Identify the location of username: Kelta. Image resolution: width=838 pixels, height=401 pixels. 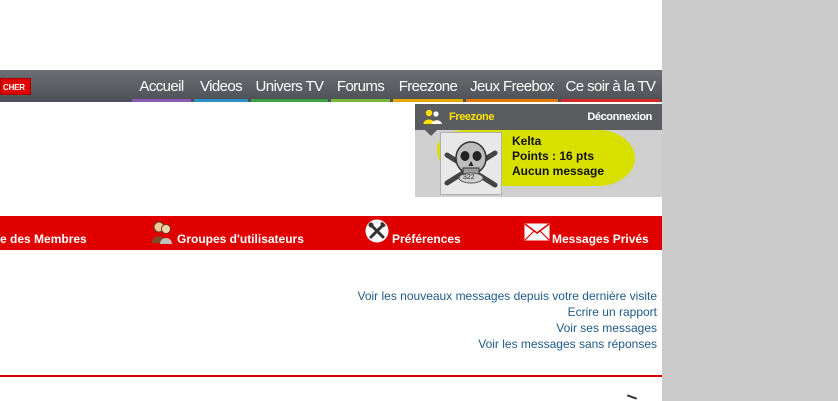
(526, 141).